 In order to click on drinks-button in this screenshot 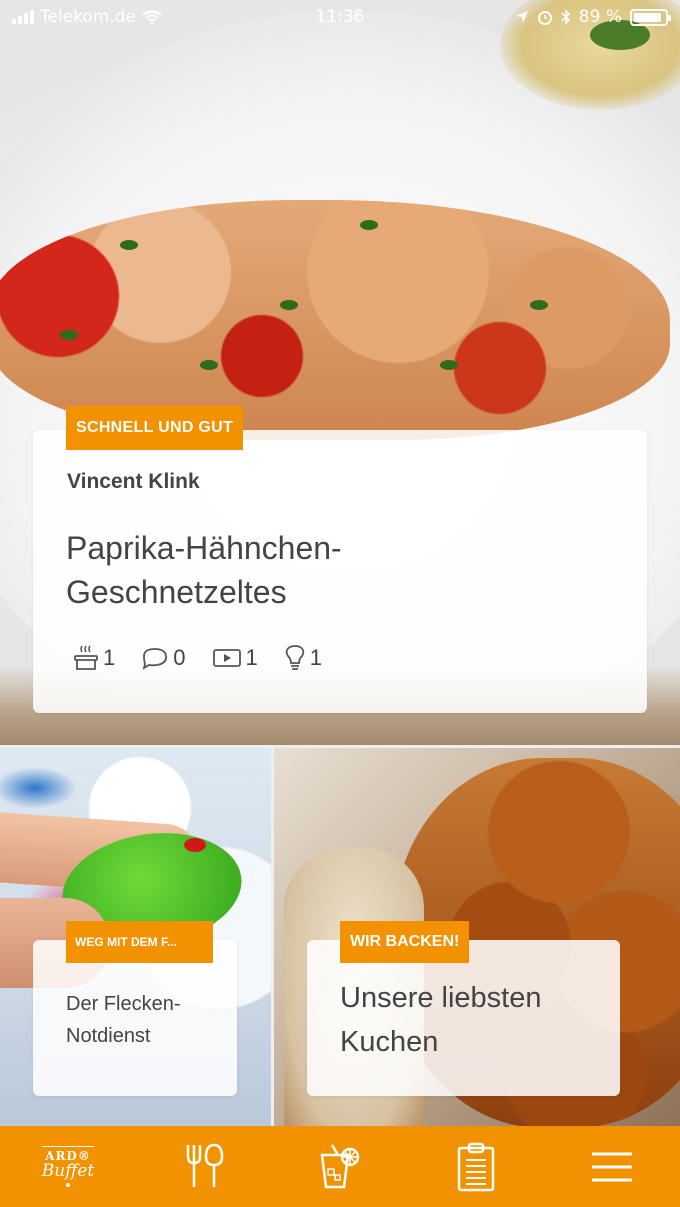, I will do `click(340, 1166)`.